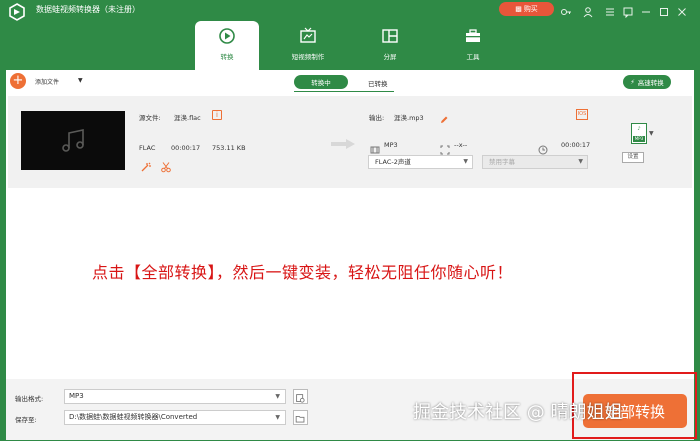 Image resolution: width=700 pixels, height=441 pixels. I want to click on tab-split-screen: 分屏, so click(390, 45).